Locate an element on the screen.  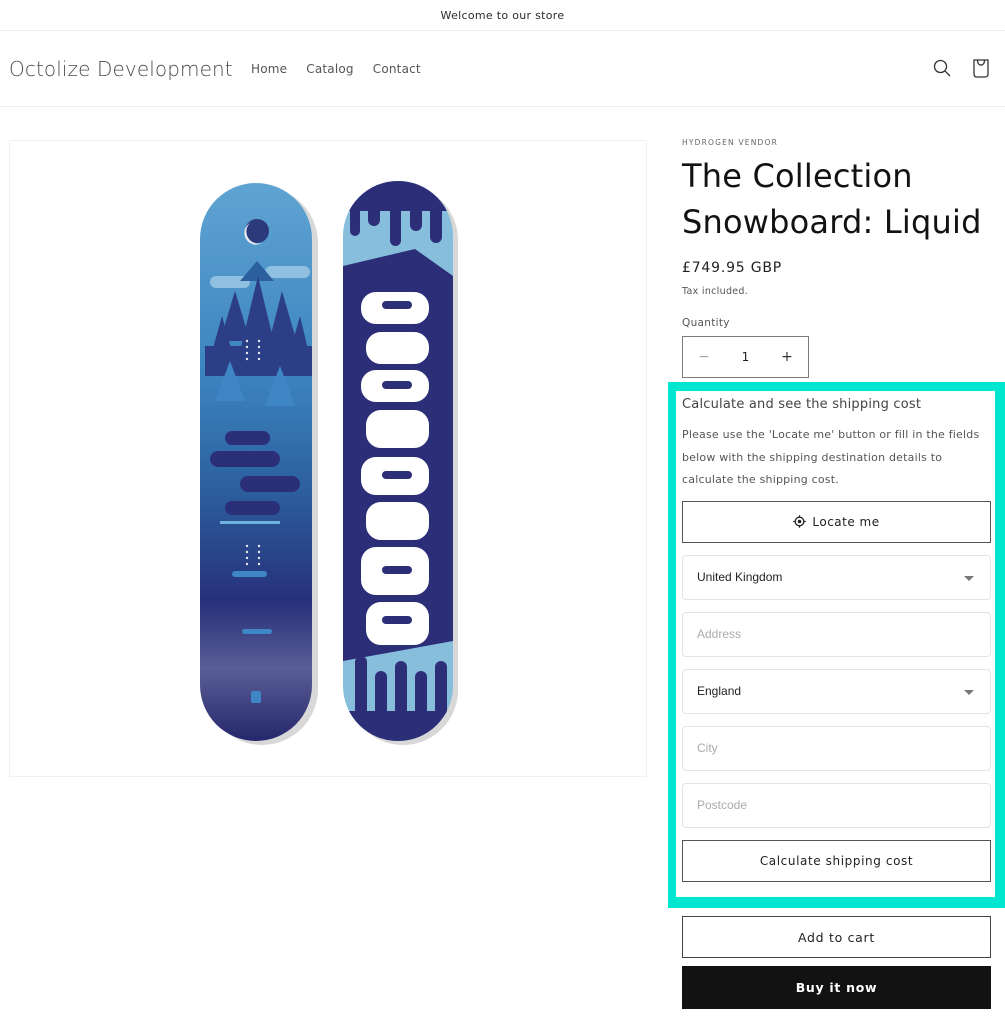
tax-note: Tax included. is located at coordinates (715, 291).